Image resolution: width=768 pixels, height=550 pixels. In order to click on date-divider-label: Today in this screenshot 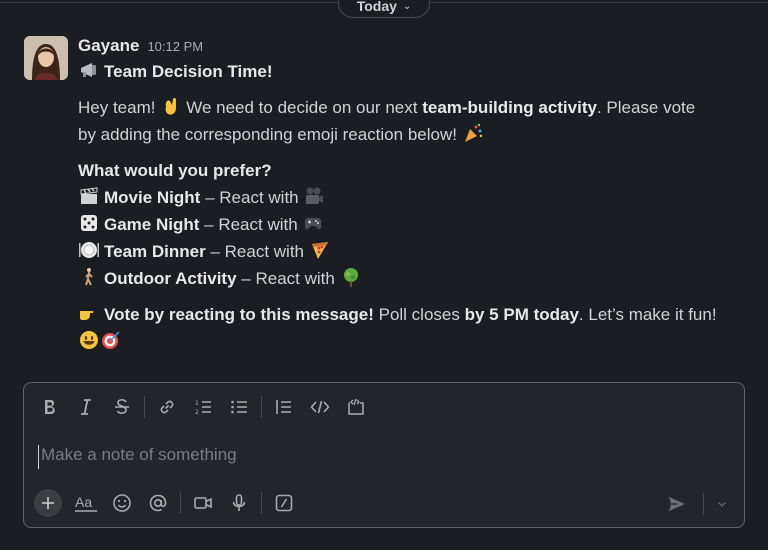, I will do `click(376, 7)`.